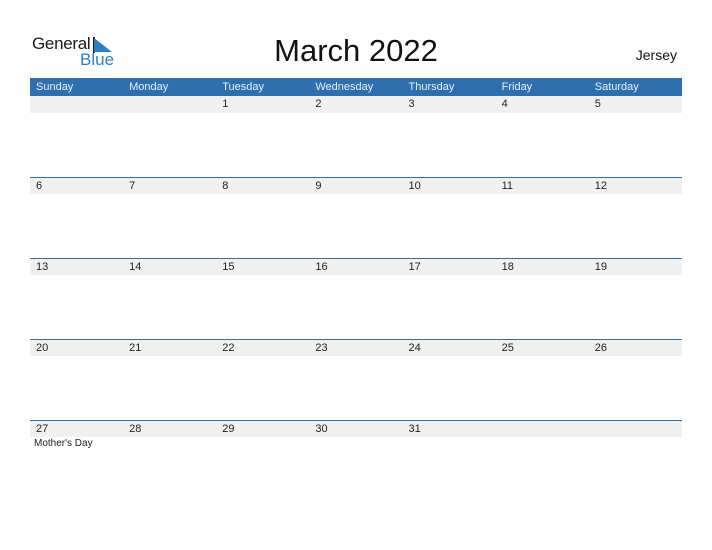 The image size is (712, 550). What do you see at coordinates (356, 186) in the screenshot?
I see `date-number-row: 6 7 8 9 10 11 12` at bounding box center [356, 186].